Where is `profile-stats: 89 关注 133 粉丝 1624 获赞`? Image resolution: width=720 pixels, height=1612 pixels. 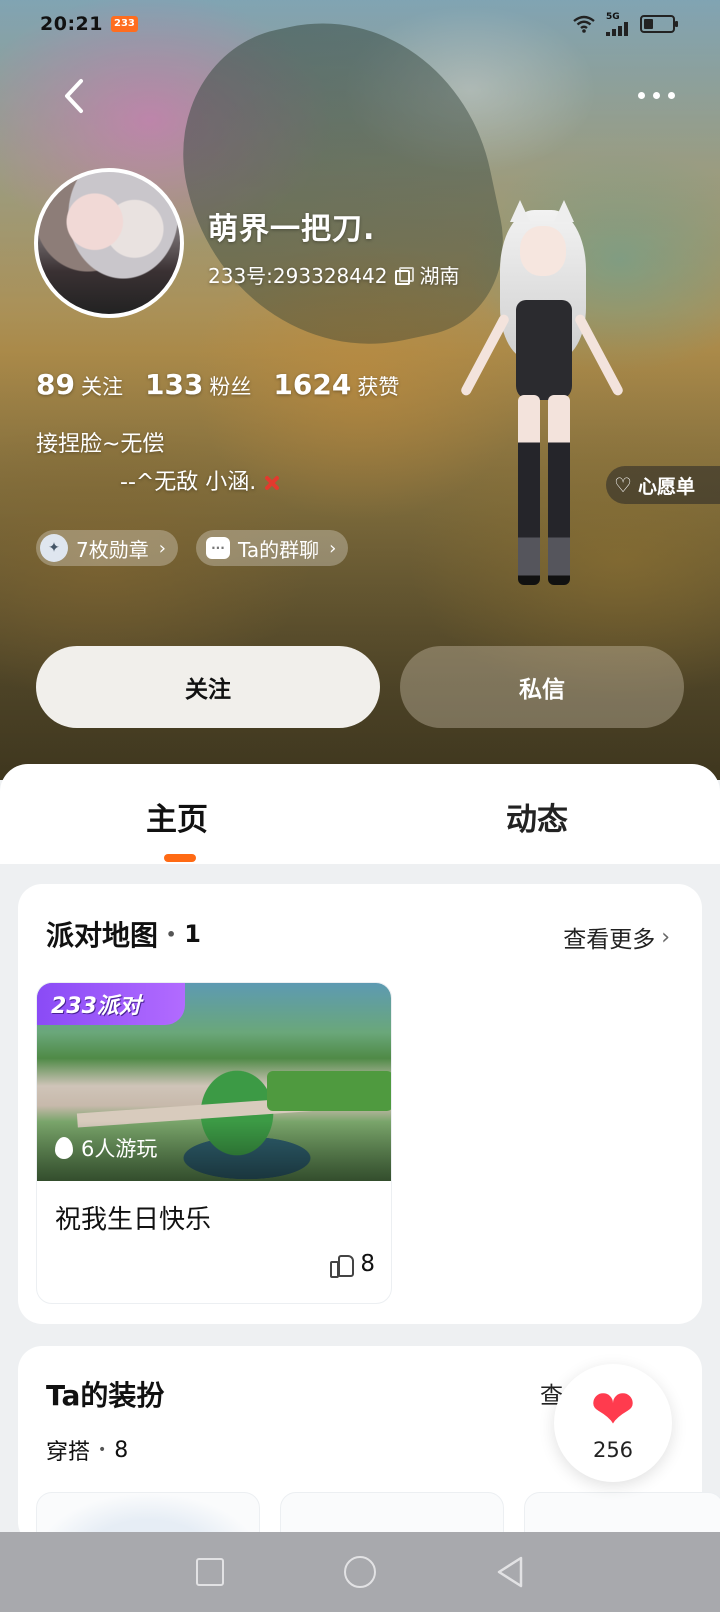 profile-stats: 89 关注 133 粉丝 1624 获赞 is located at coordinates (217, 384).